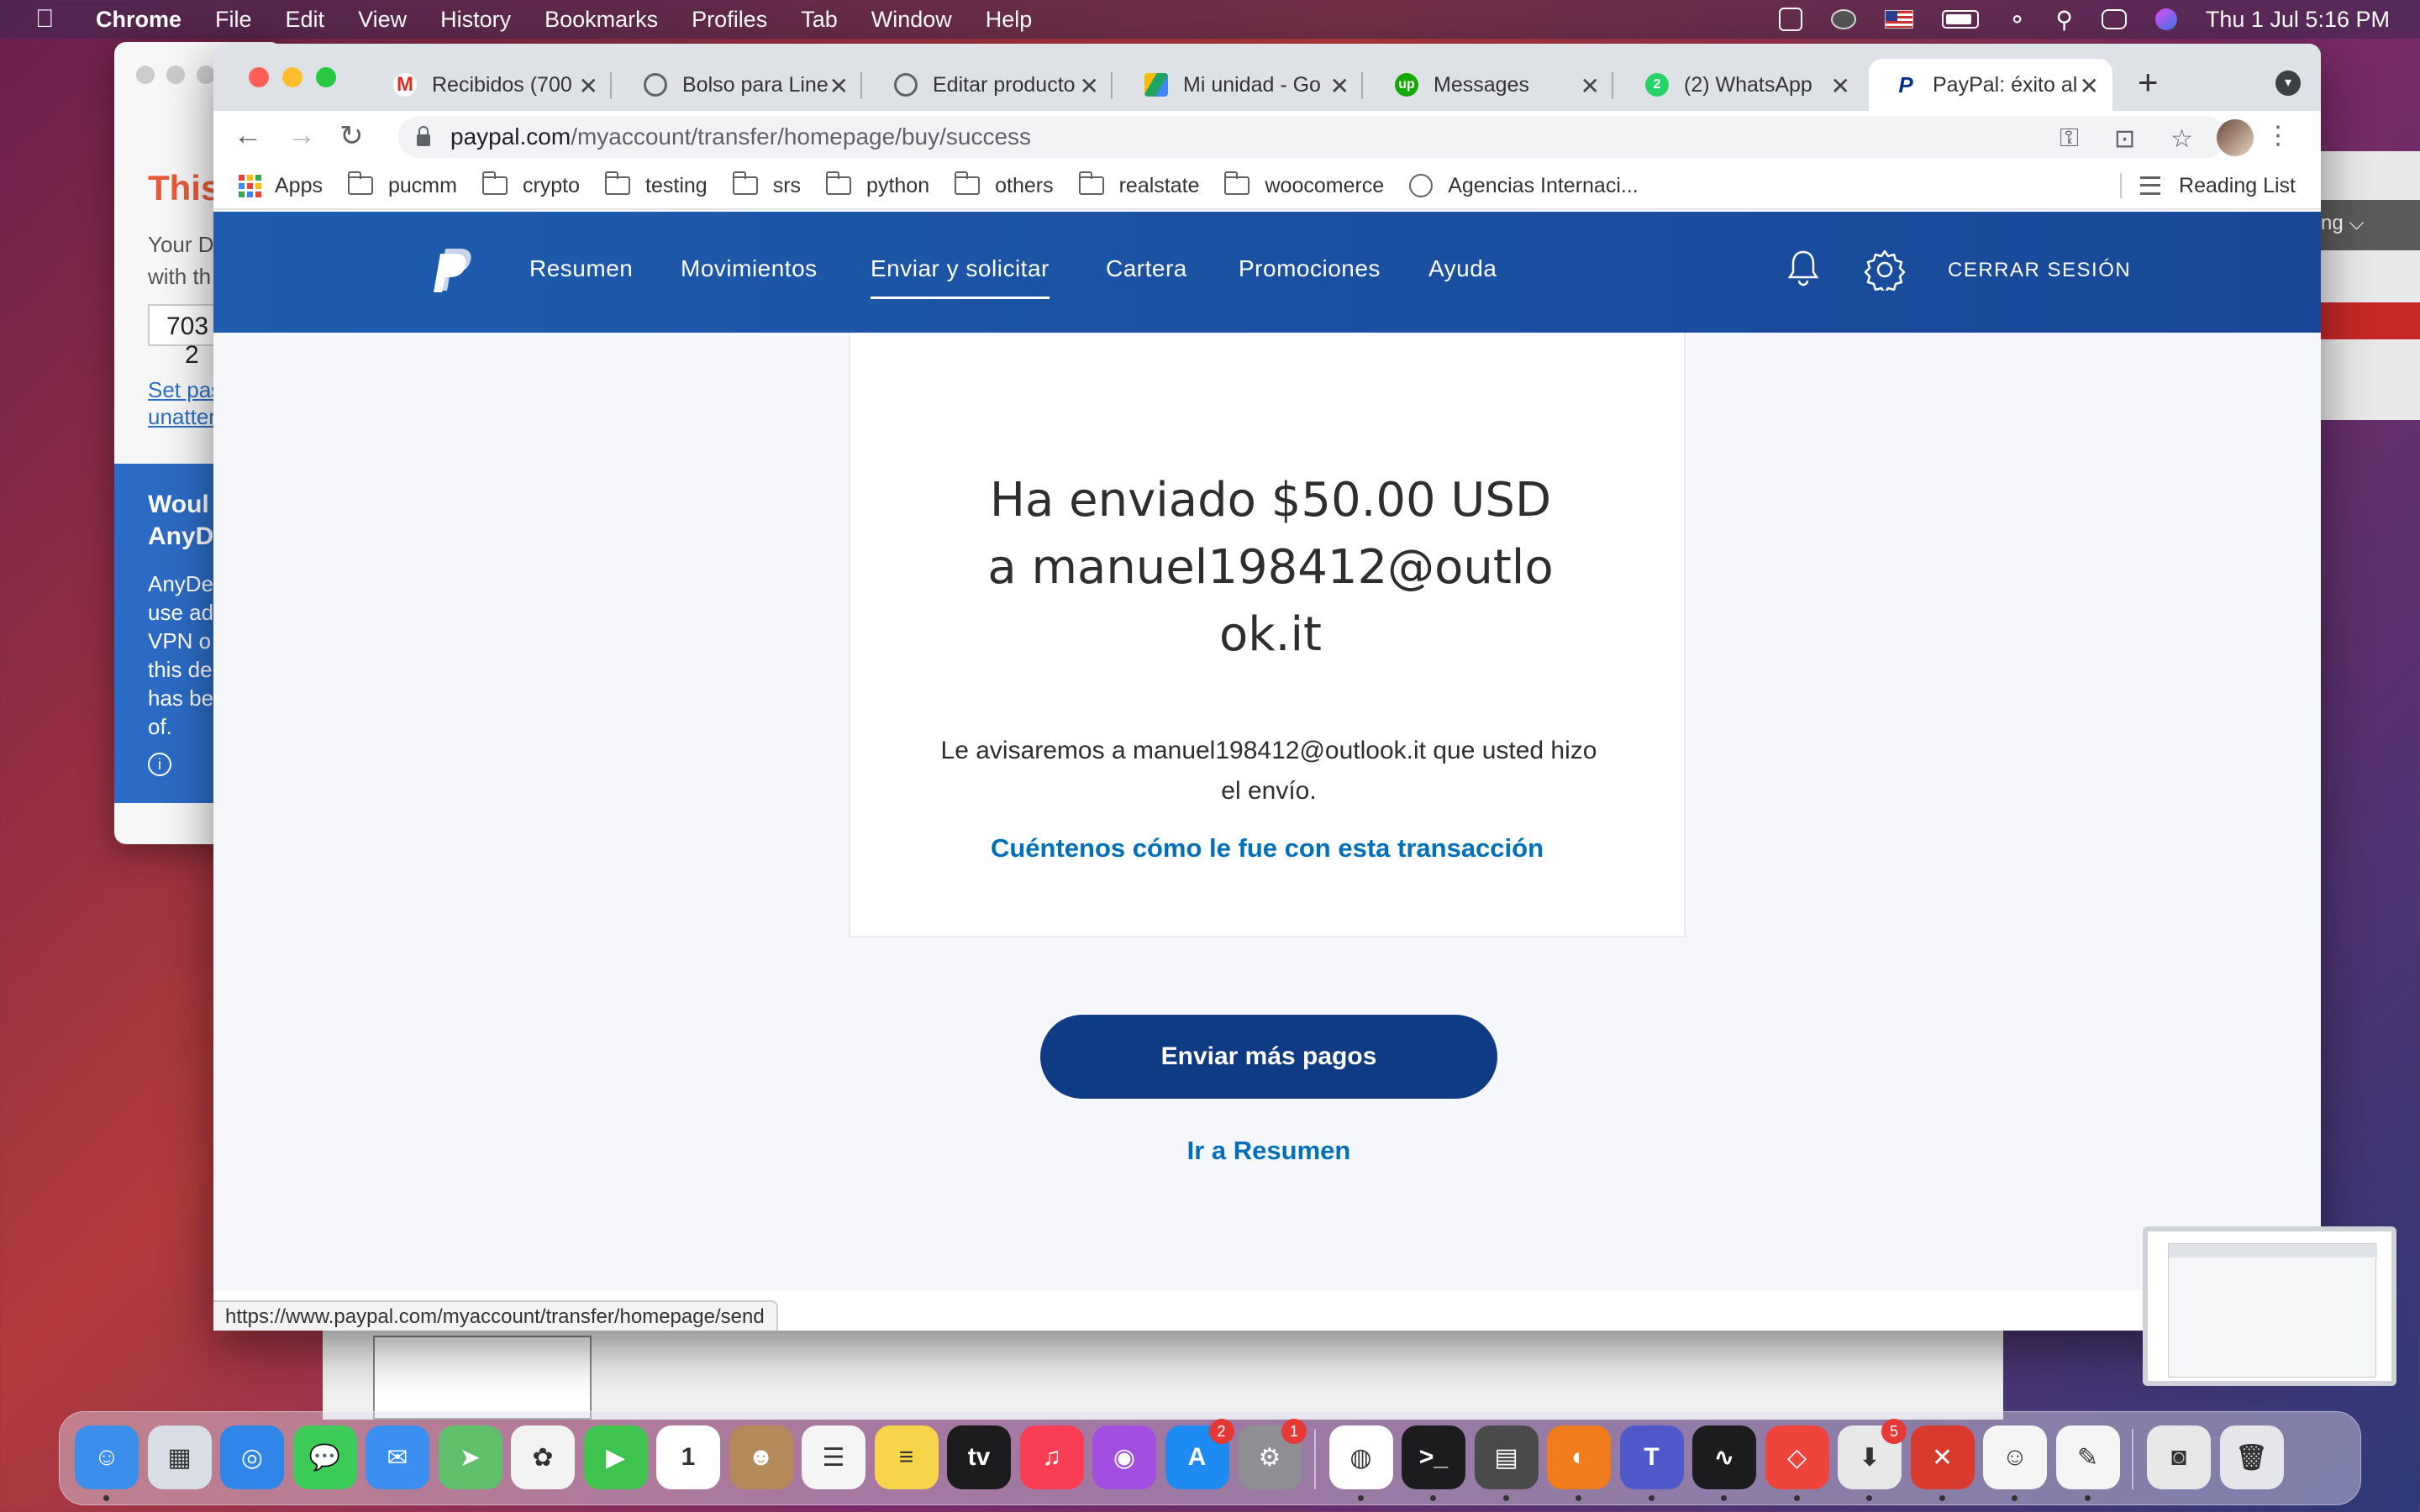 The height and width of the screenshot is (1512, 2420). What do you see at coordinates (1360, 1463) in the screenshot?
I see `chrome-icon: ◍` at bounding box center [1360, 1463].